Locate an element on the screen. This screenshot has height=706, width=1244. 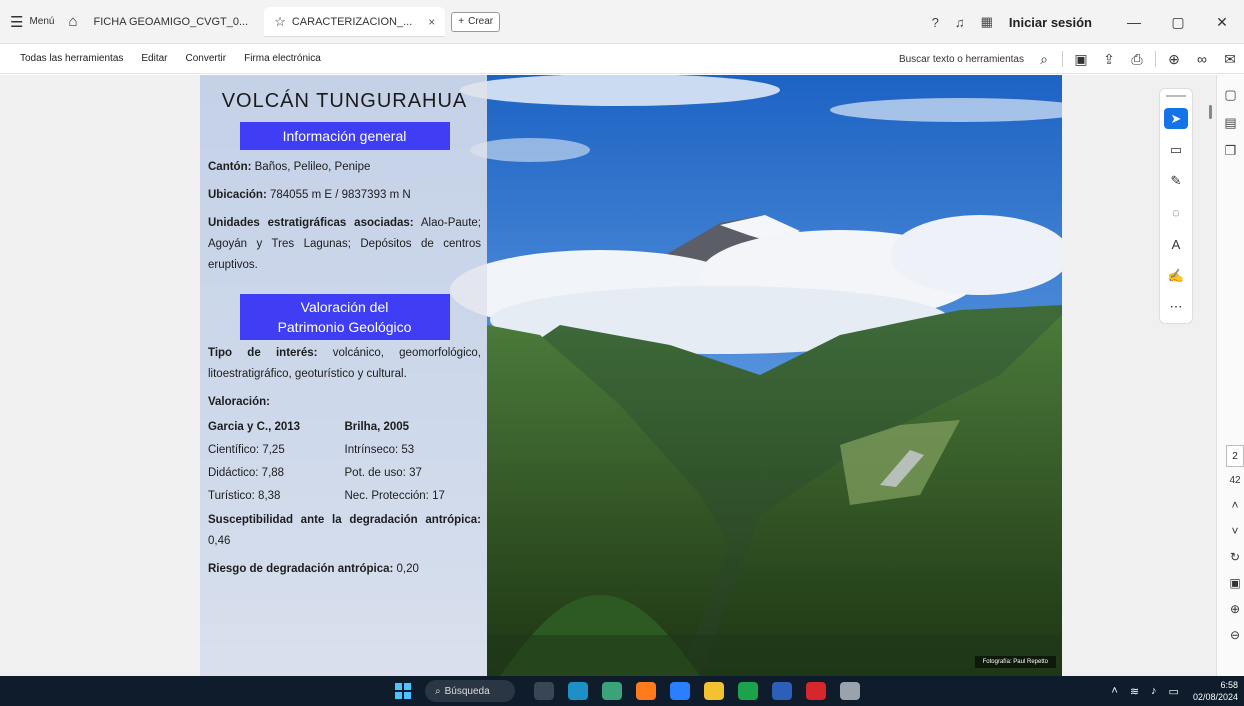
canton-value: Baños, Pelileo, Penipe is located at coordinates (312, 167).